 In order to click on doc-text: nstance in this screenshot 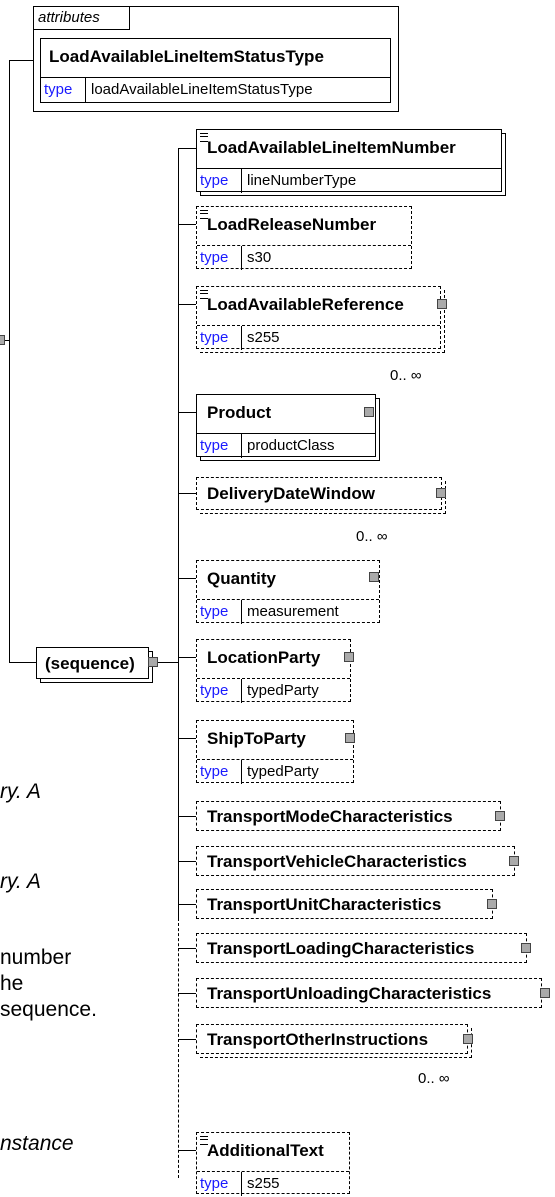, I will do `click(37, 1143)`.